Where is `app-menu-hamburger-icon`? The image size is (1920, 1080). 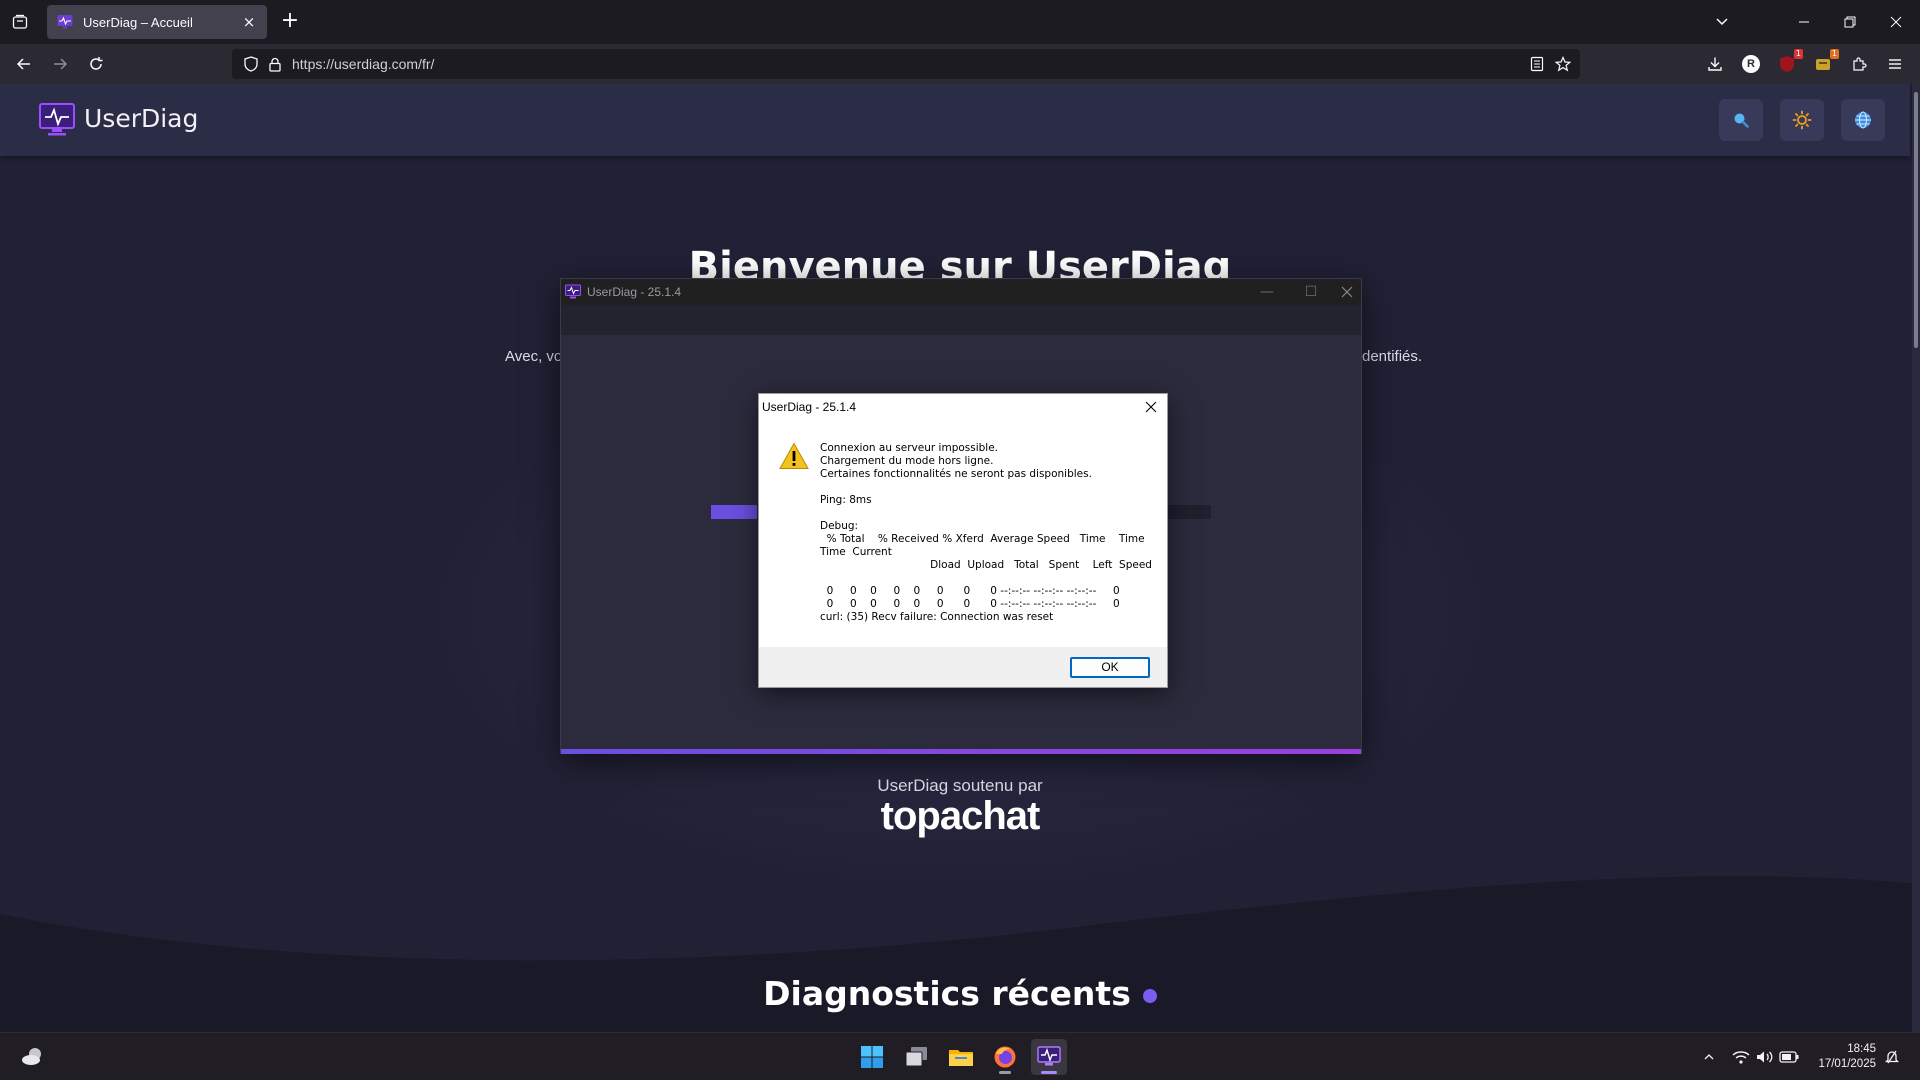 app-menu-hamburger-icon is located at coordinates (1895, 64).